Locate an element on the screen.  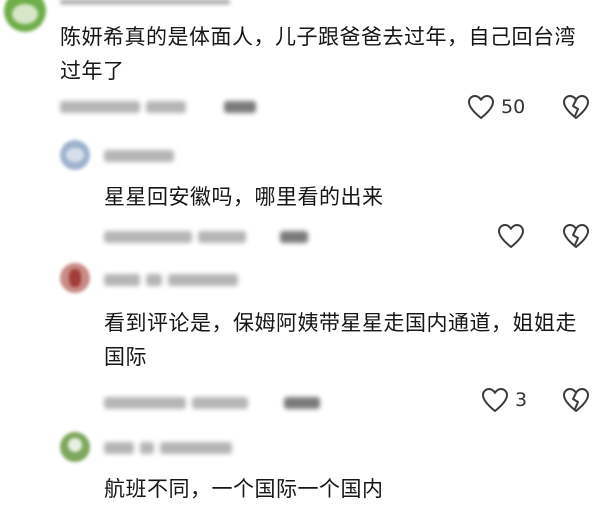
like-button: 50 is located at coordinates (496, 107).